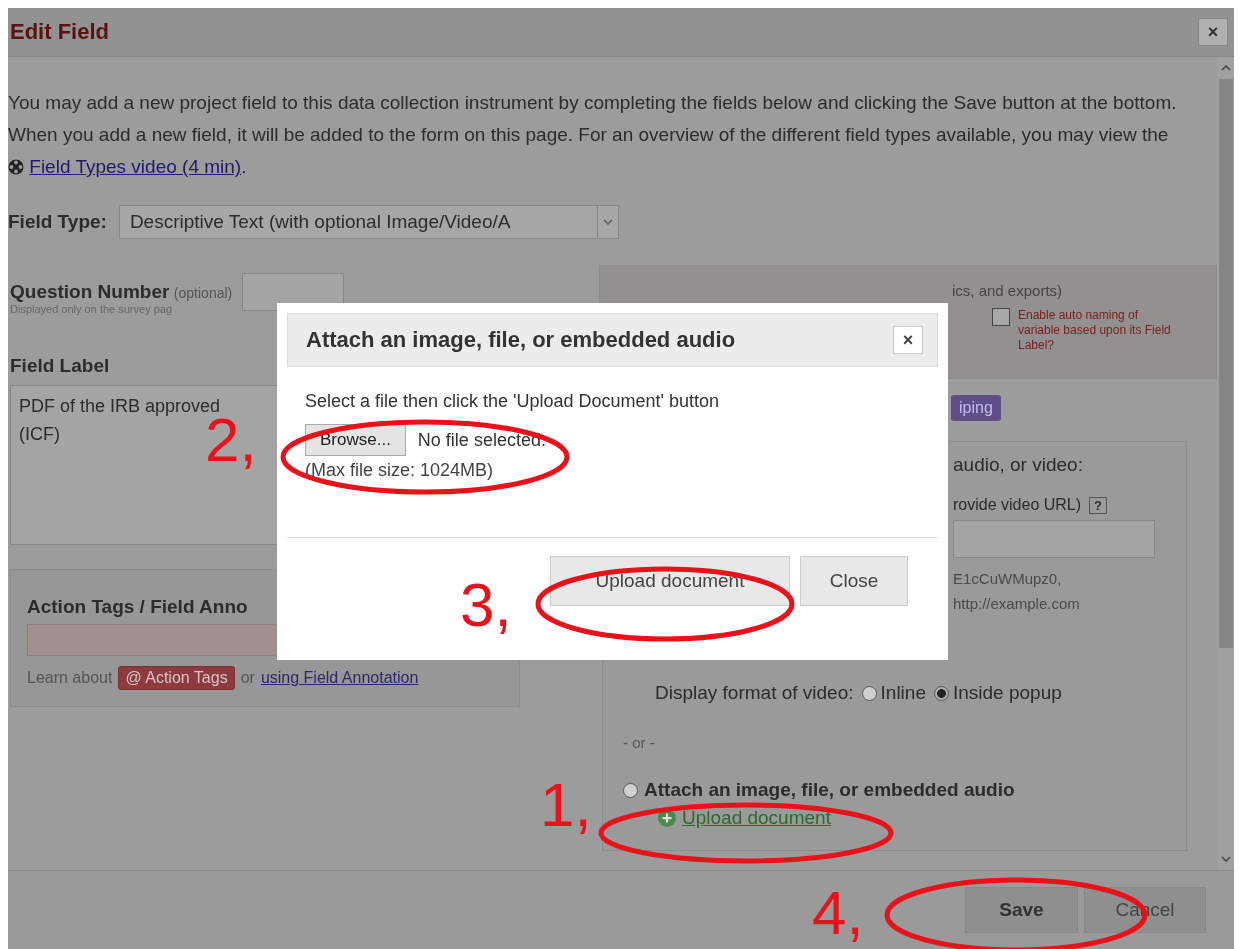 The width and height of the screenshot is (1250, 949). What do you see at coordinates (1017, 505) in the screenshot?
I see `video-url-label: rovide video URL)` at bounding box center [1017, 505].